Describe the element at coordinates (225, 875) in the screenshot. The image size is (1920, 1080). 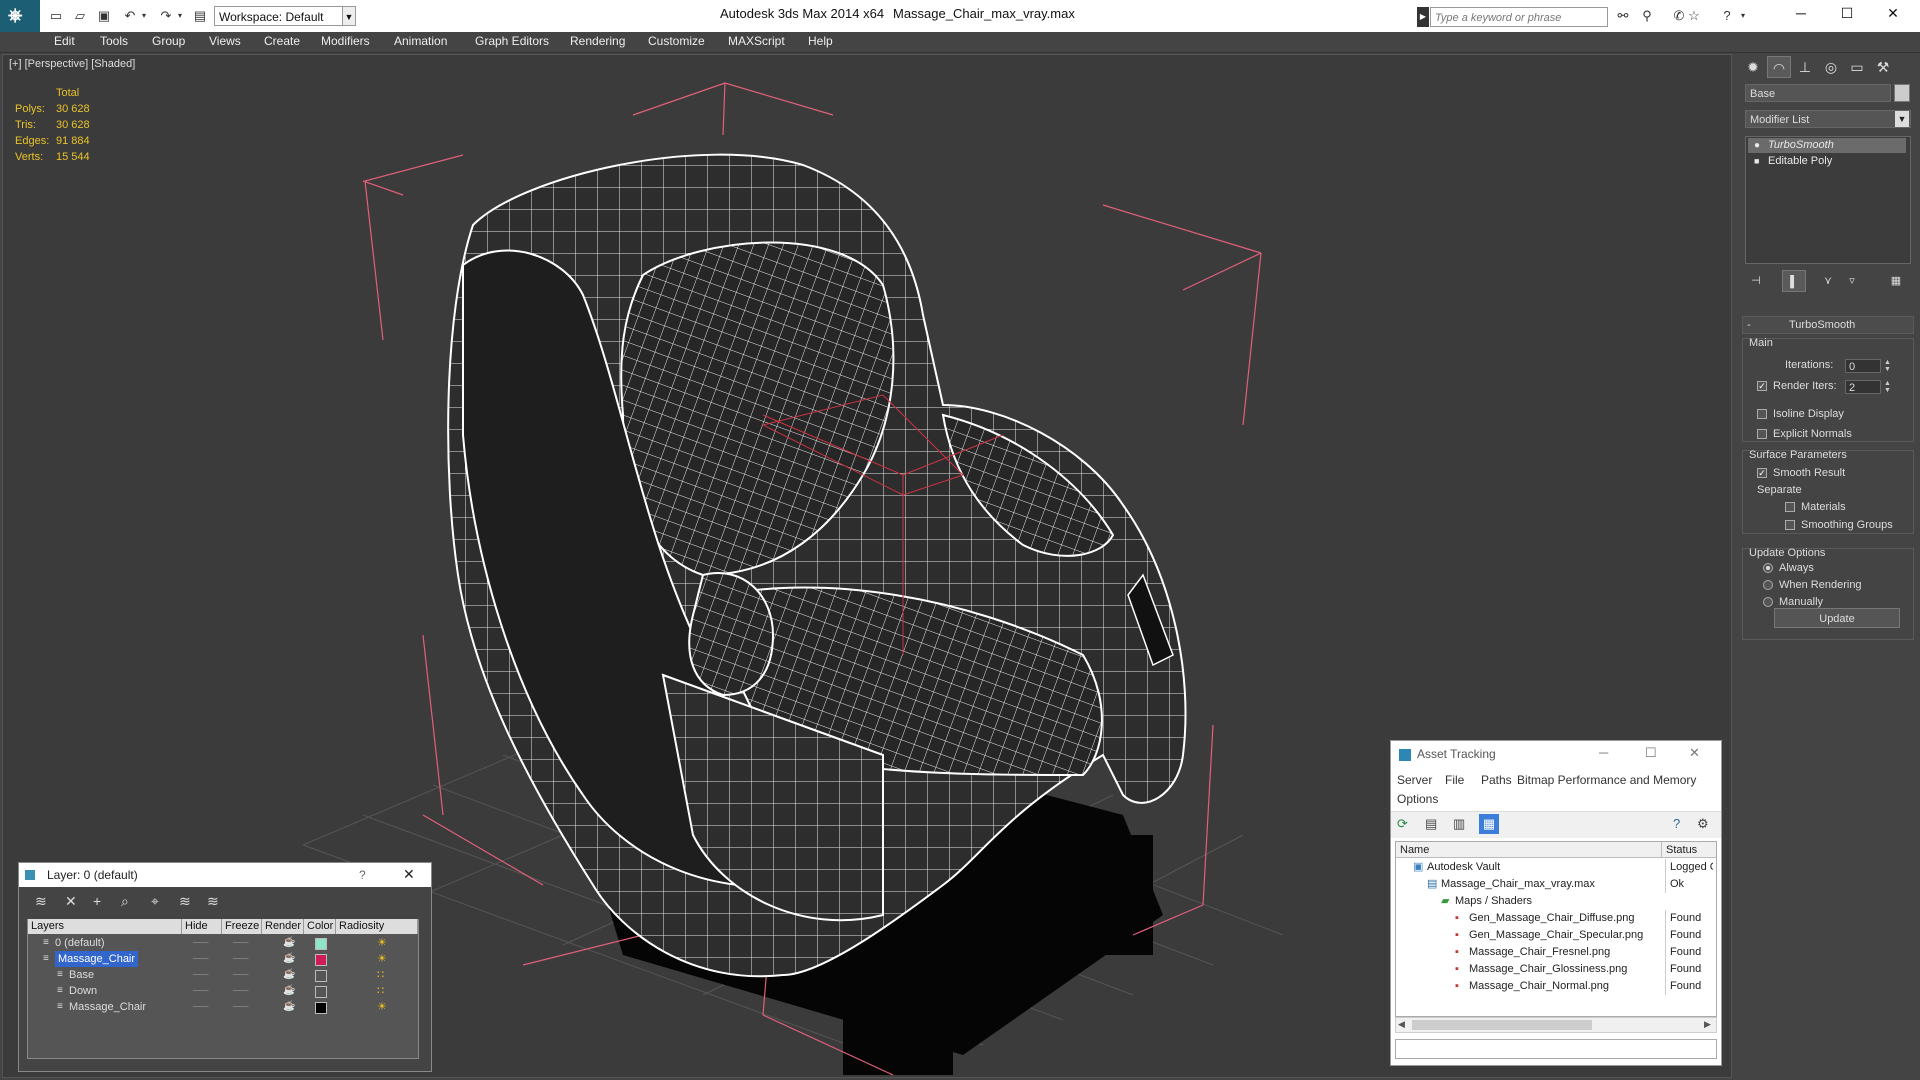
I see `layer-dialog-titlebar: Layer: 0 (default) ? ✕` at that location.